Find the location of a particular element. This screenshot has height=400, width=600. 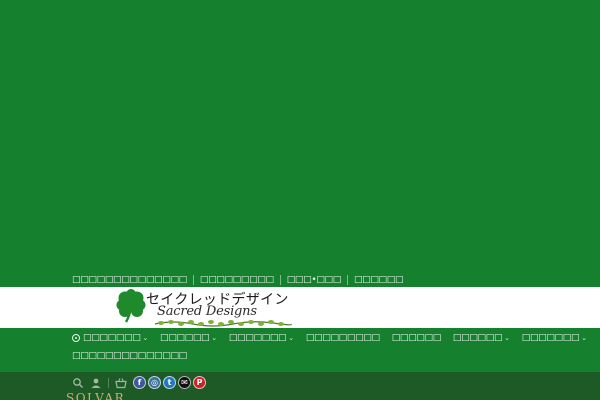

footer-brand-text: SOLVAR is located at coordinates (96, 395).